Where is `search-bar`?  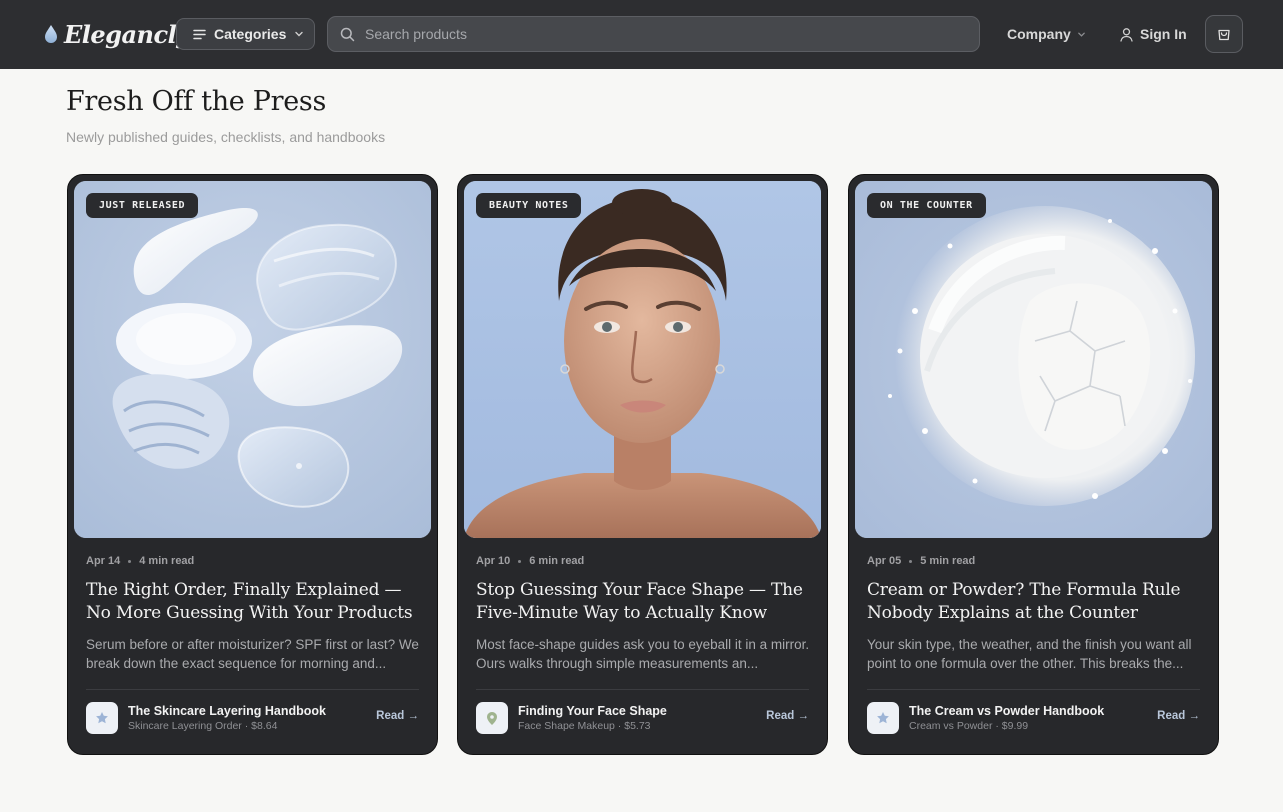 search-bar is located at coordinates (653, 34).